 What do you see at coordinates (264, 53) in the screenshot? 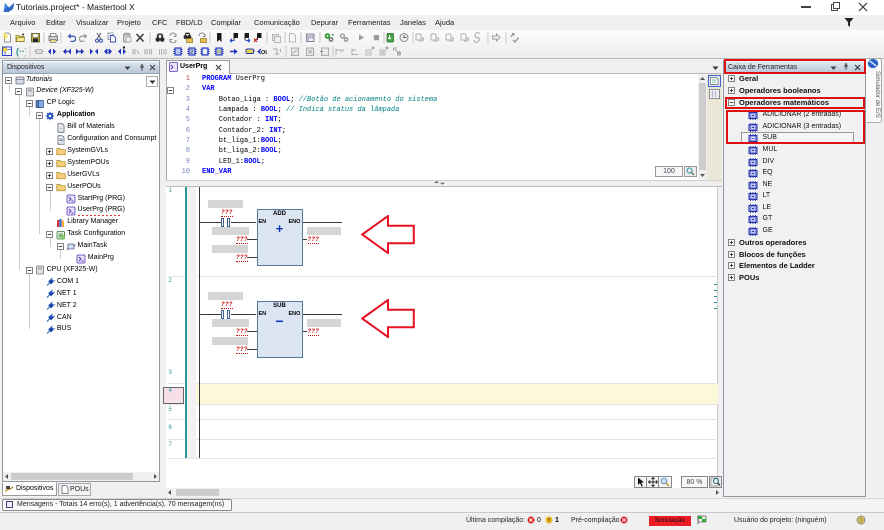
I see `svg-text: OUT` at bounding box center [264, 53].